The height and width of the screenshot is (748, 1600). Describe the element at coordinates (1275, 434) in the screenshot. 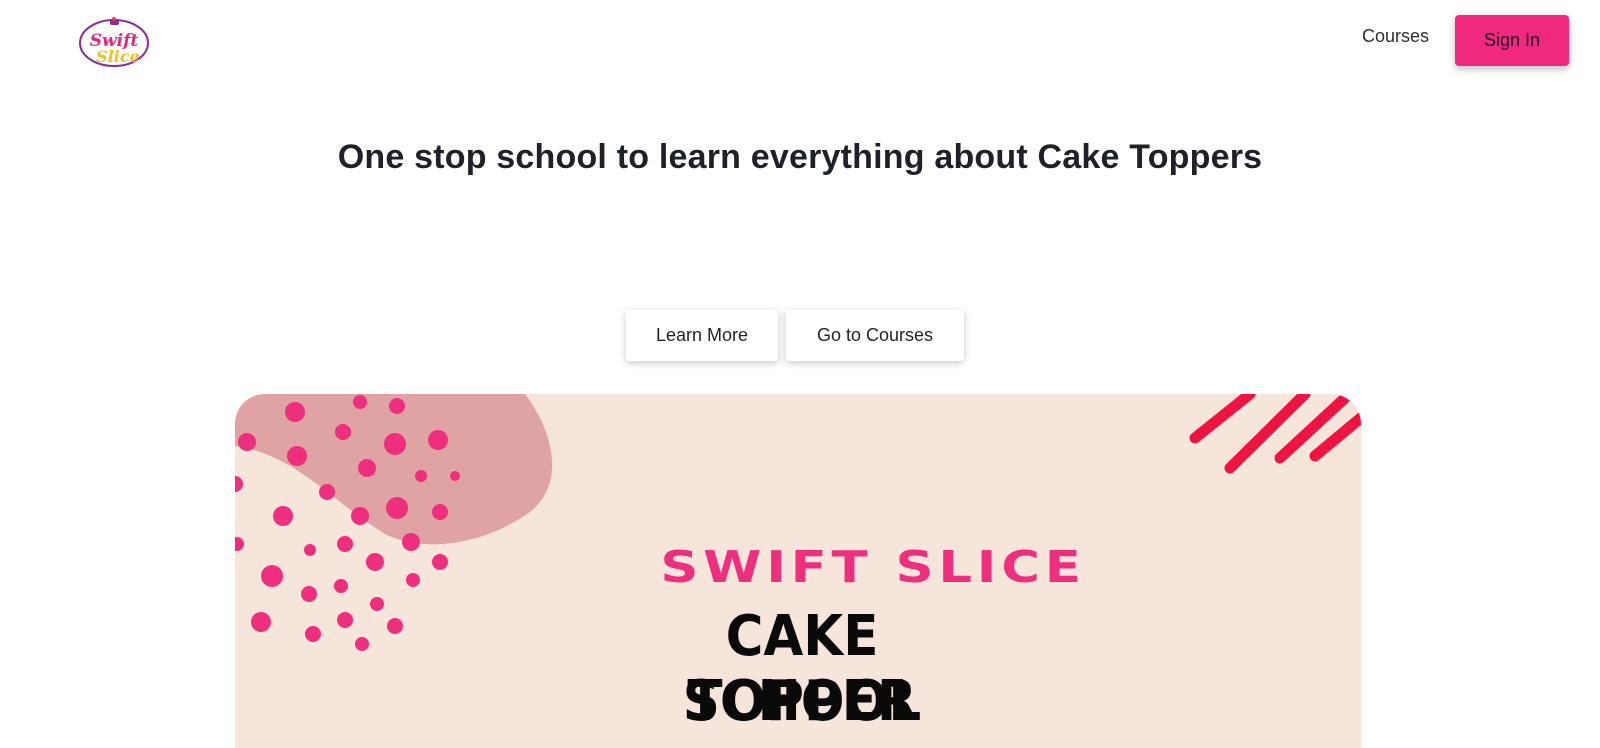

I see `red-brush-strokes` at that location.